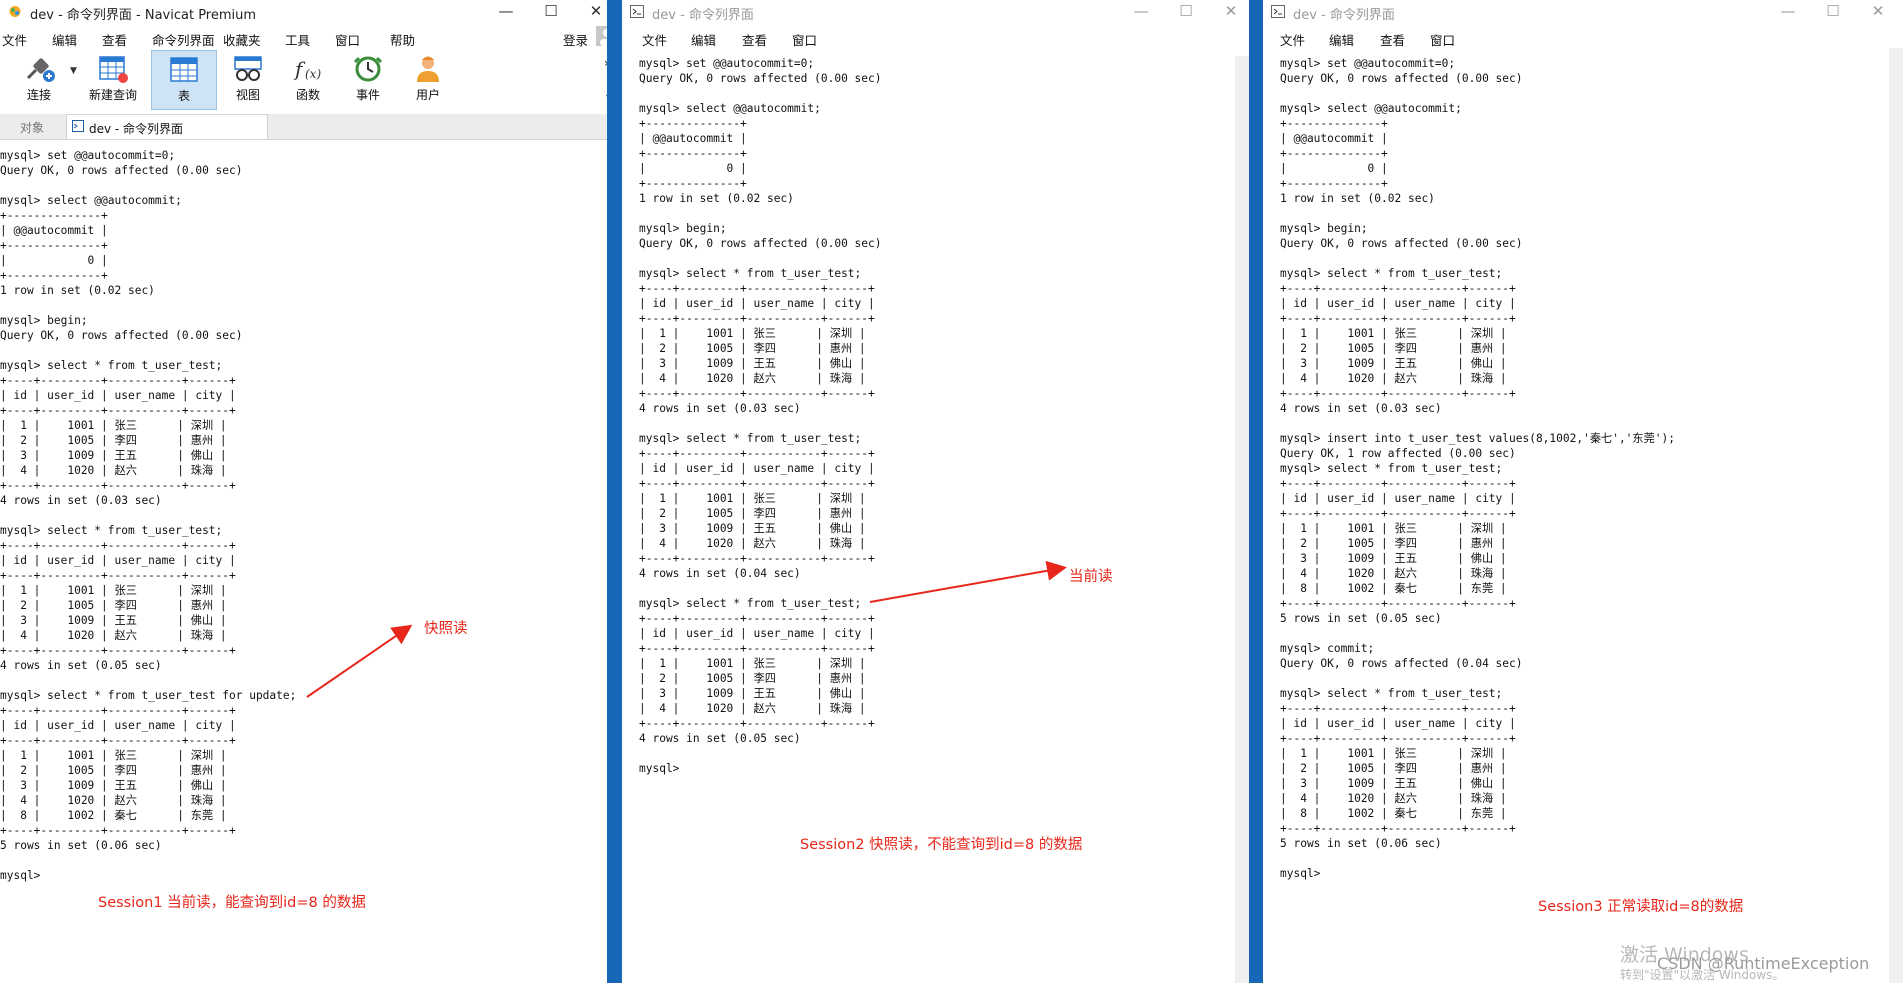 This screenshot has width=1903, height=983. I want to click on annotation-snapshot-read: 快照读, so click(446, 629).